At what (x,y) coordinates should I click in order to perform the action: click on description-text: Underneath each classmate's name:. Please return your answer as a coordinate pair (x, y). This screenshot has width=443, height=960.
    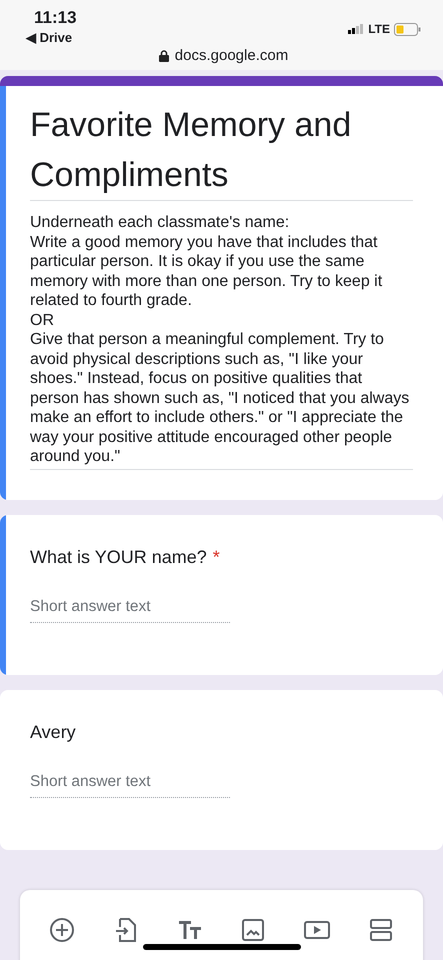
    Looking at the image, I should click on (160, 222).